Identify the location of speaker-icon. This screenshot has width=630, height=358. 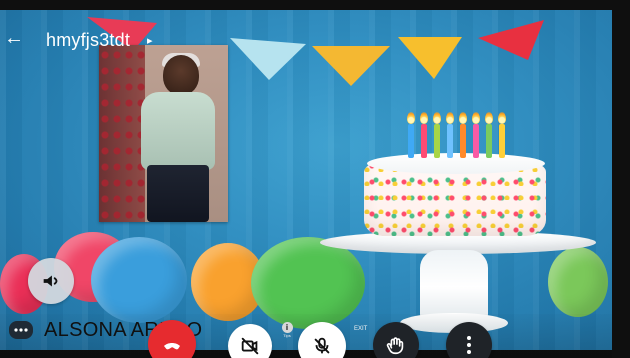
(50, 281).